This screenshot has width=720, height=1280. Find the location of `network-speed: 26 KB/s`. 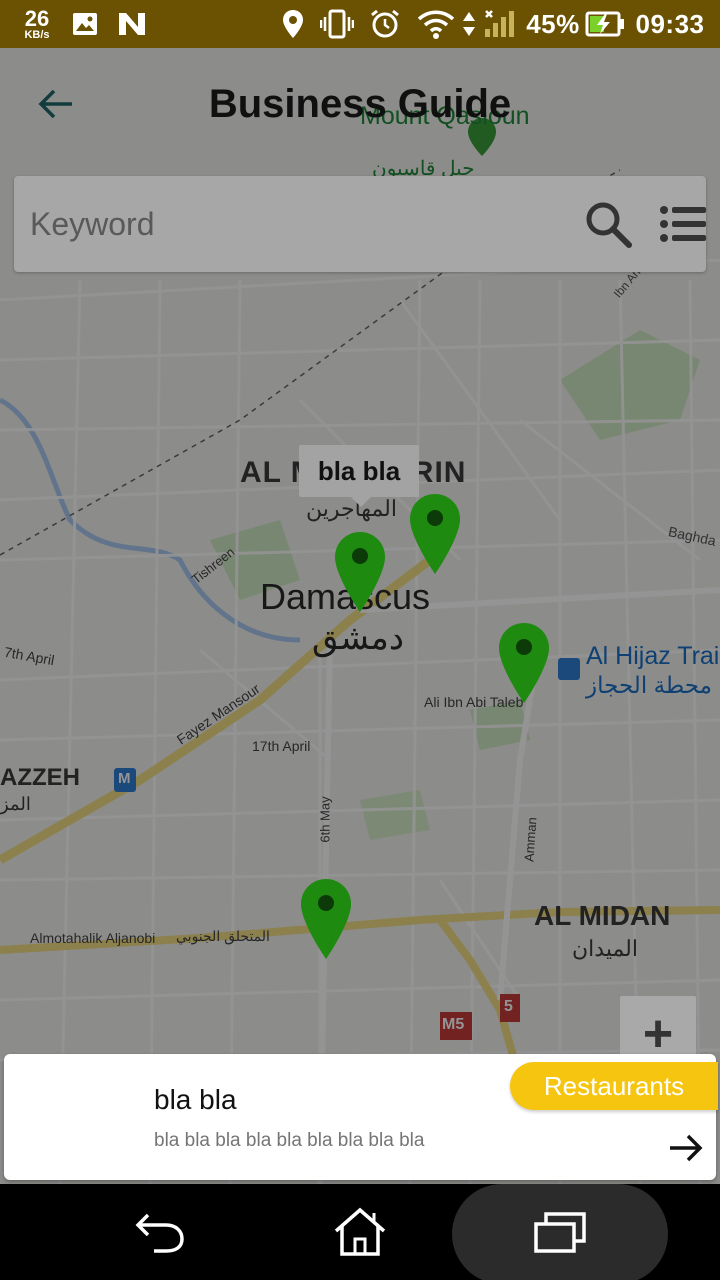

network-speed: 26 KB/s is located at coordinates (37, 24).